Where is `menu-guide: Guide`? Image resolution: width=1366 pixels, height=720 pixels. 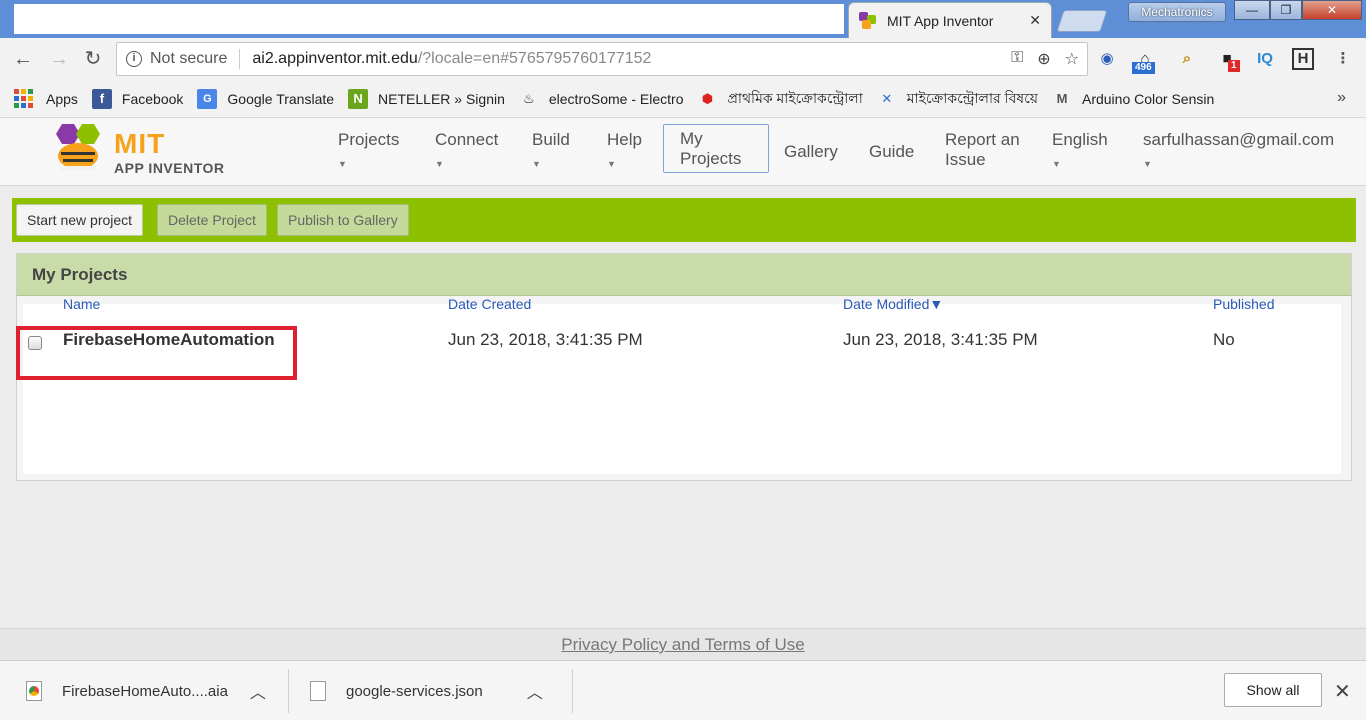 menu-guide: Guide is located at coordinates (891, 152).